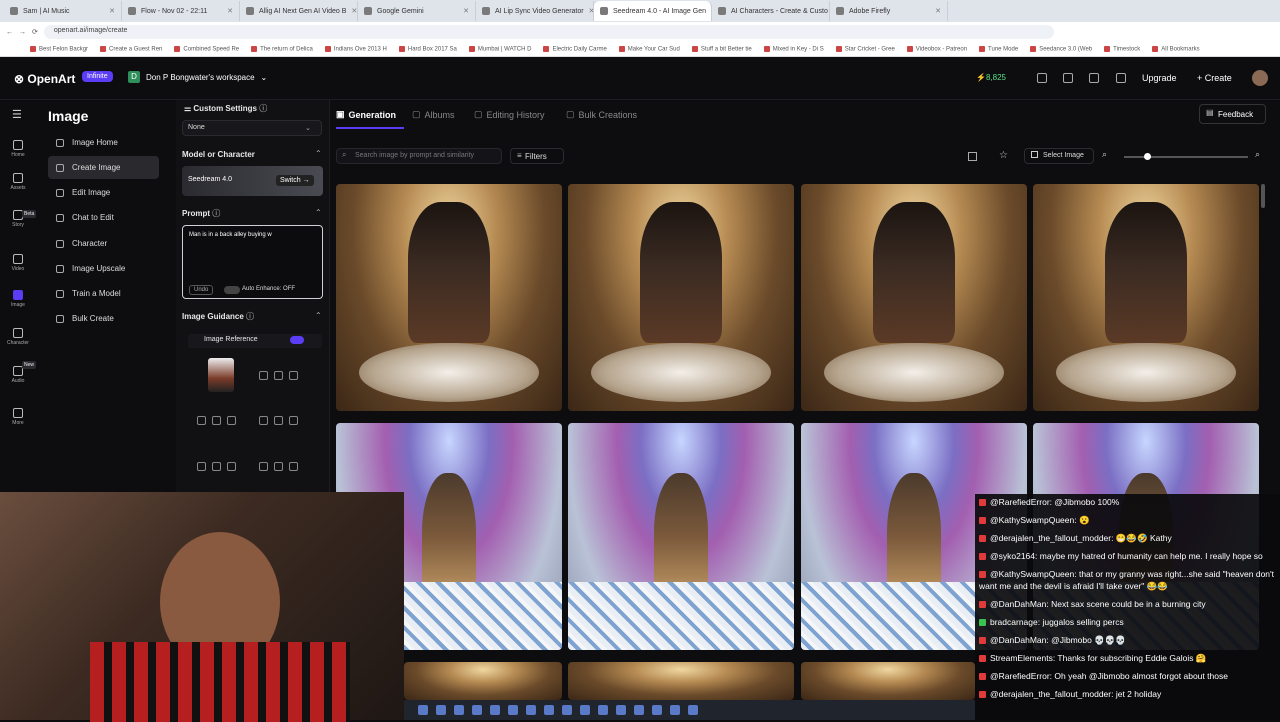  What do you see at coordinates (103, 167) in the screenshot?
I see `nav-create-image: Create Image` at bounding box center [103, 167].